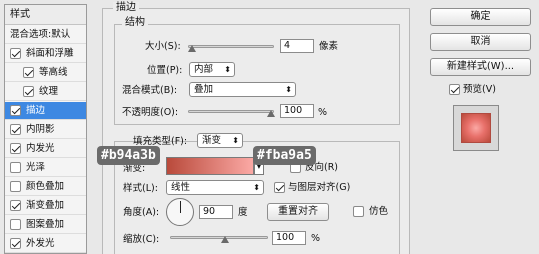 The image size is (539, 254). I want to click on style-item-label: 图案叠加, so click(45, 224).